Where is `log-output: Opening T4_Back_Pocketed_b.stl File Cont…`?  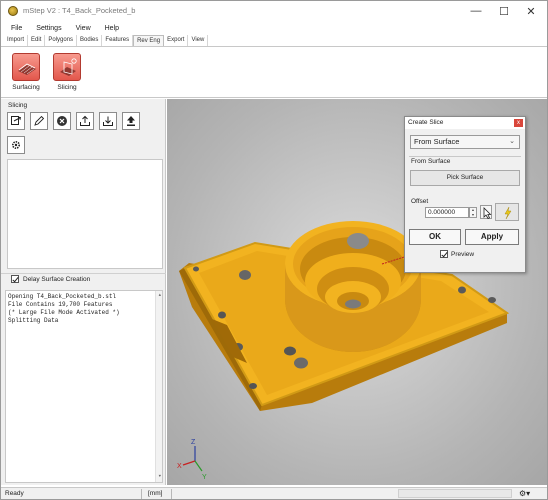
log-output: Opening T4_Back_Pocketed_b.stl File Cont… is located at coordinates (84, 386).